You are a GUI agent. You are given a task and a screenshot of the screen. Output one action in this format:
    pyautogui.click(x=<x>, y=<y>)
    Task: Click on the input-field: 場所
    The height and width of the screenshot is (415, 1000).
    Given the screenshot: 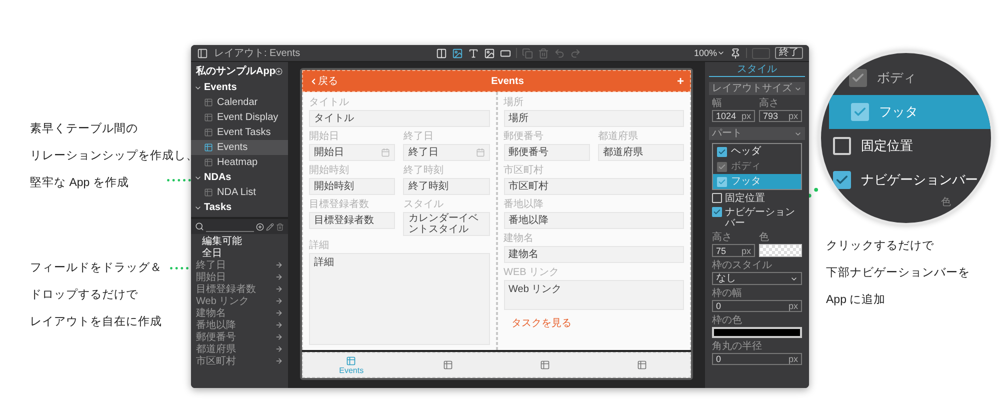 What is the action you would take?
    pyautogui.click(x=594, y=118)
    